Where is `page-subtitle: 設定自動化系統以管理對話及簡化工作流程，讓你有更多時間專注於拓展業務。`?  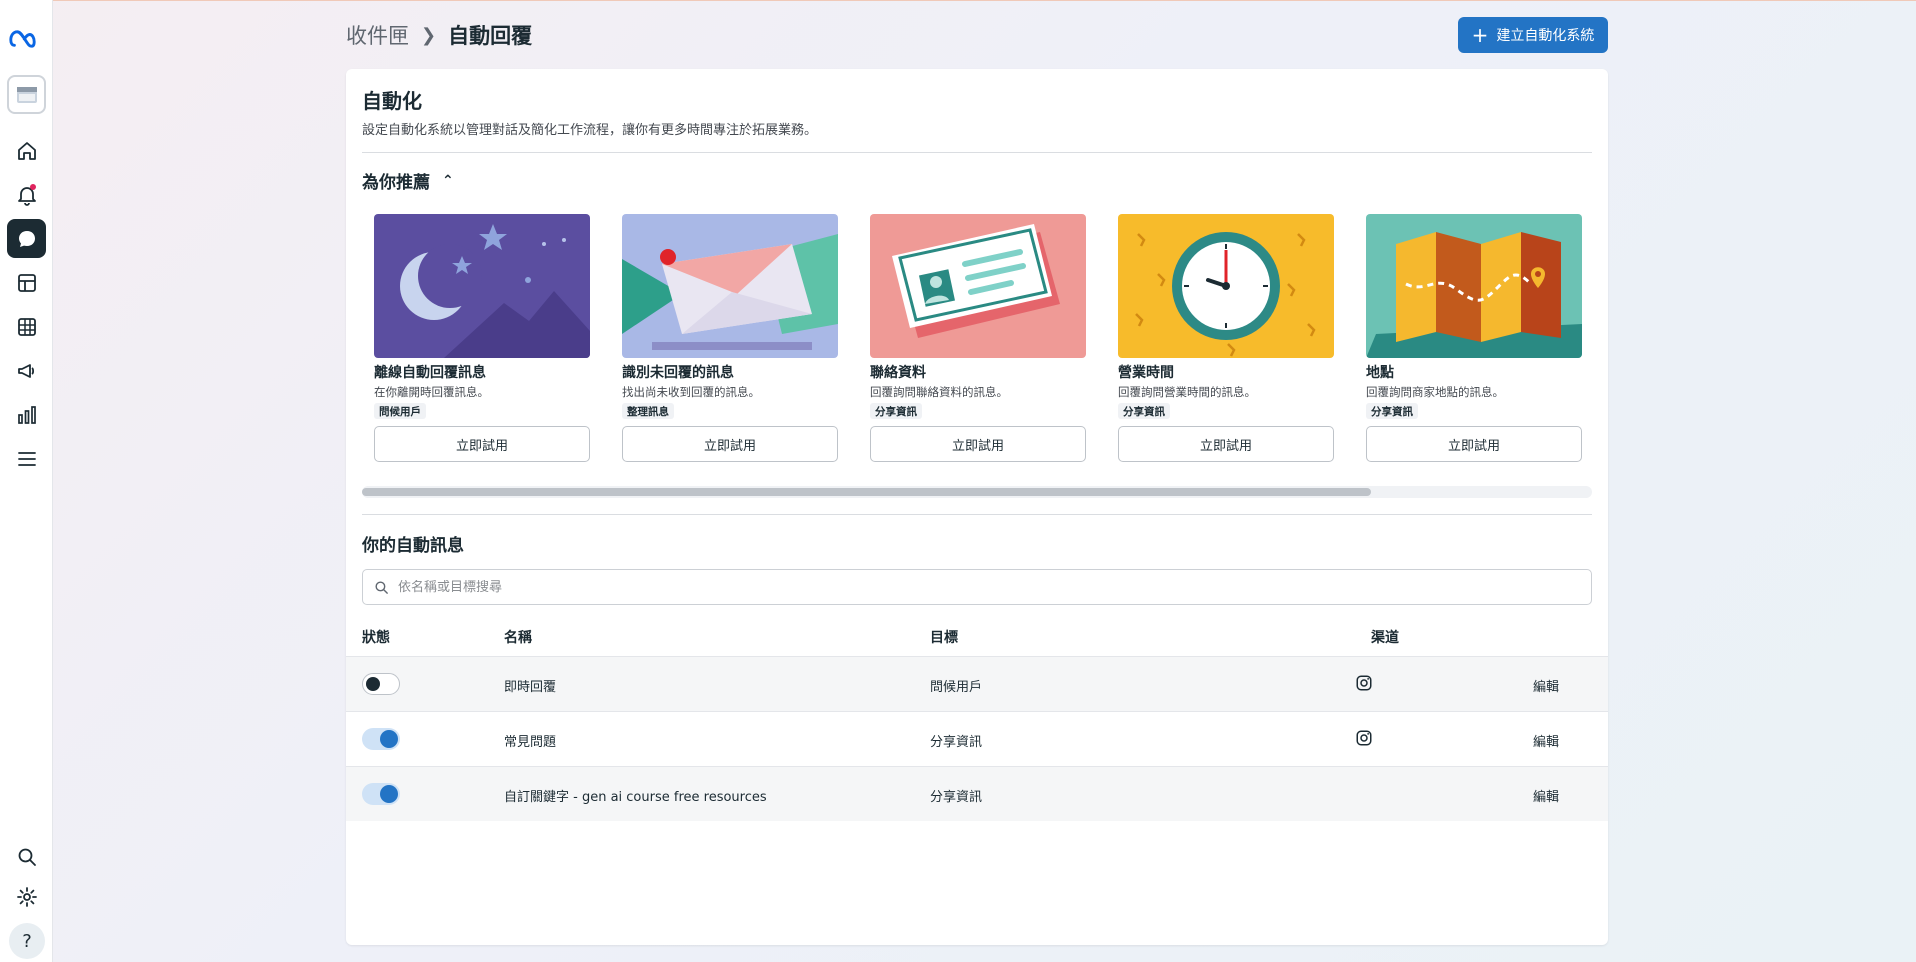 page-subtitle: 設定自動化系統以管理對話及簡化工作流程，讓你有更多時間專注於拓展業務。 is located at coordinates (590, 130).